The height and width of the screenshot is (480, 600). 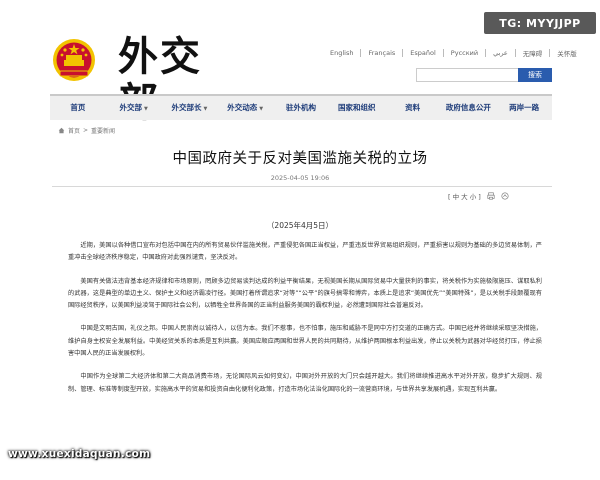 I want to click on nav-item: 外交部长 ▼, so click(x=190, y=108).